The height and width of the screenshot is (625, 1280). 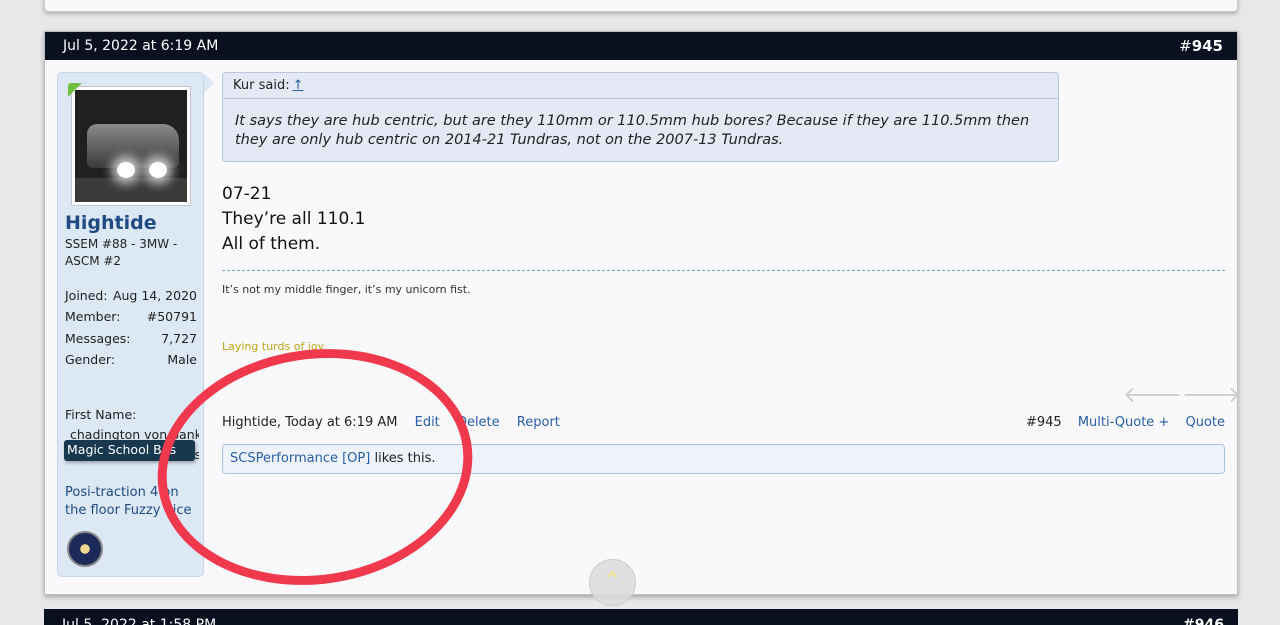 What do you see at coordinates (141, 46) in the screenshot?
I see `post-date: Jul 5, 2022 at 6:19 AM` at bounding box center [141, 46].